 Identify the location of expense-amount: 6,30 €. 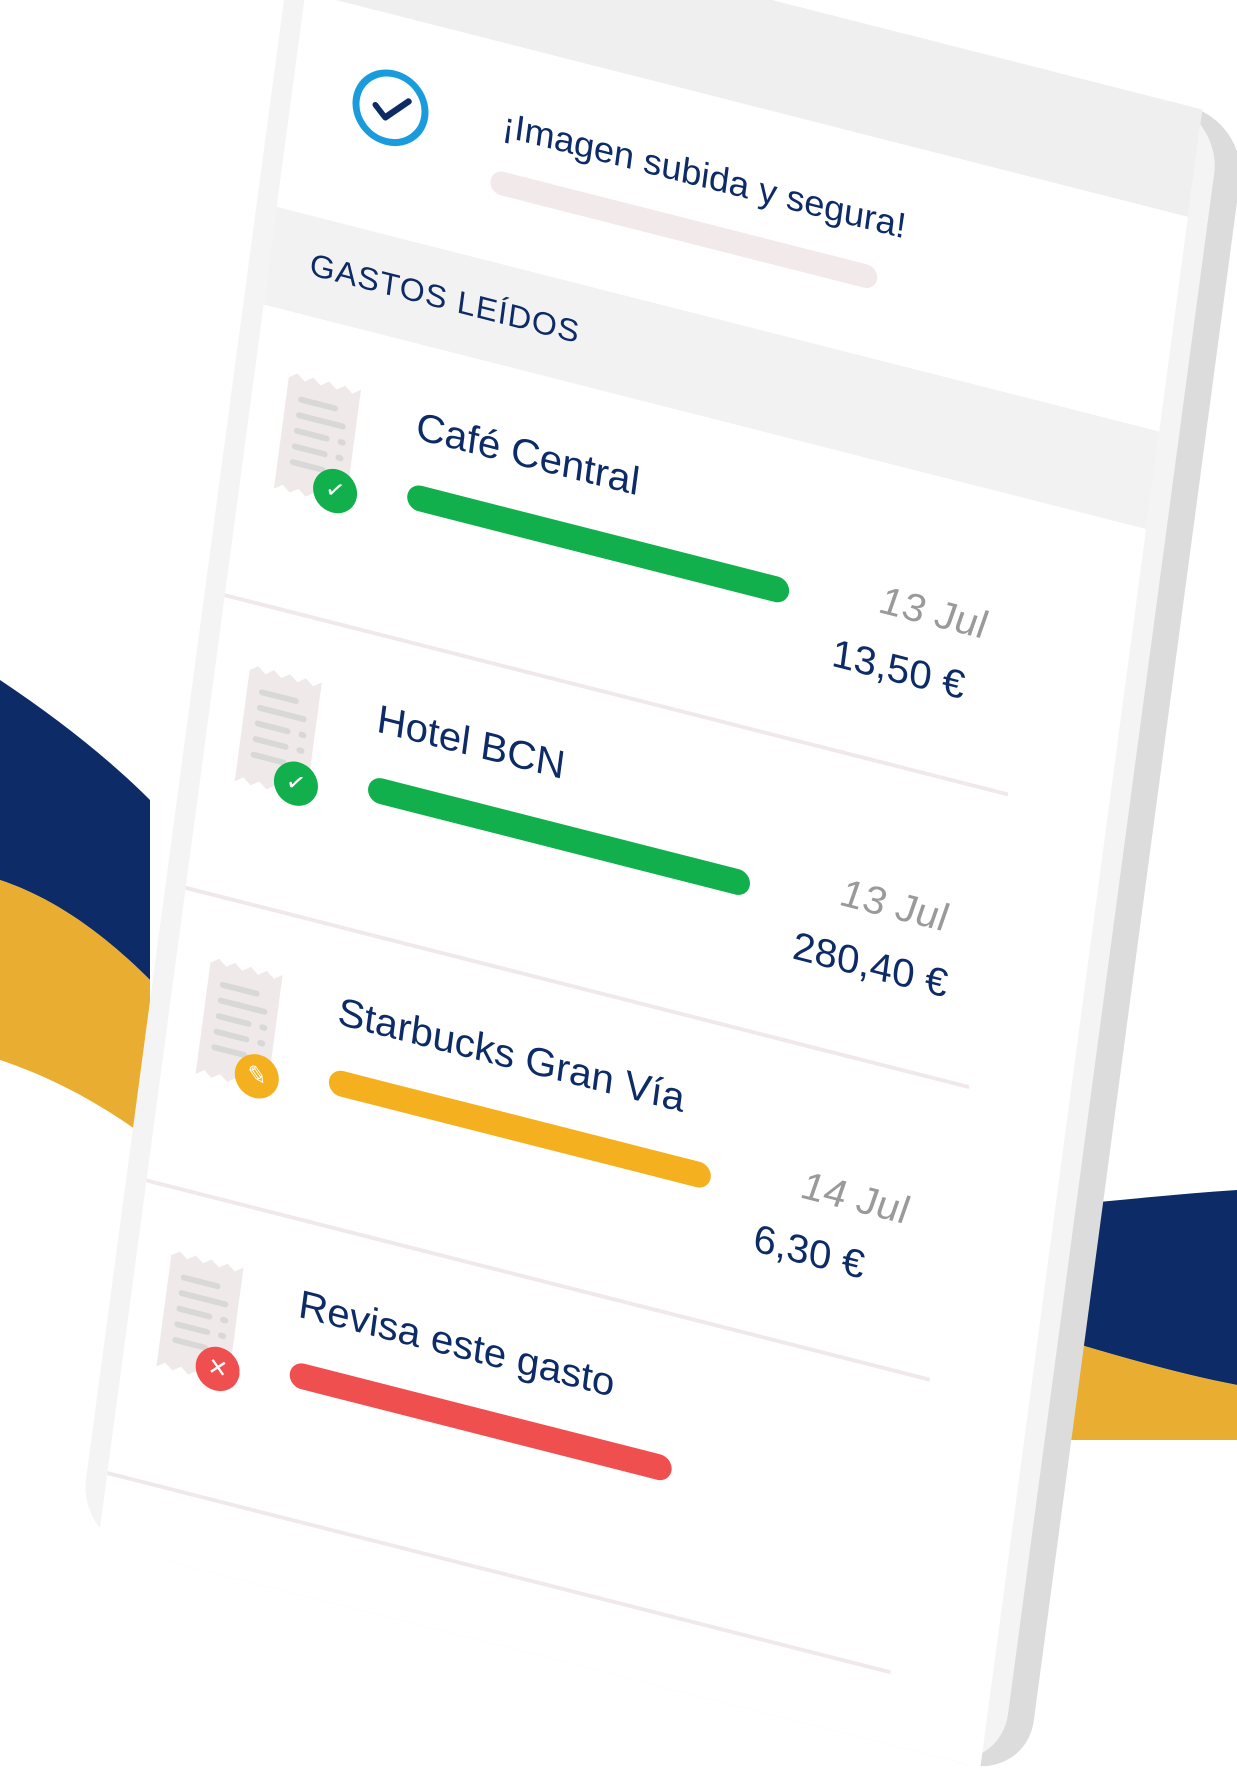
(809, 1252).